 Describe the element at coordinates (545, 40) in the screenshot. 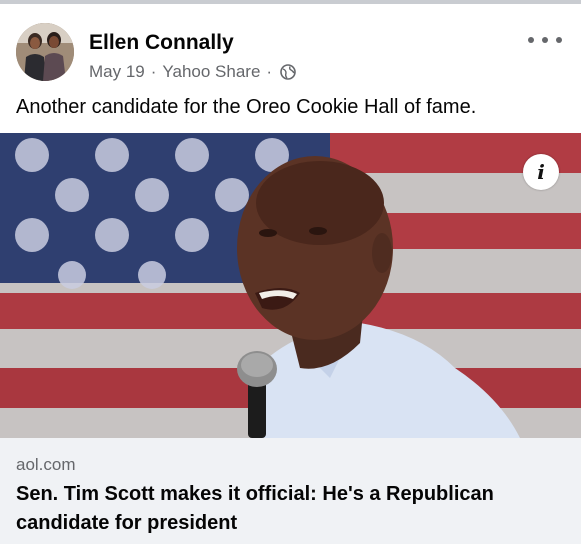

I see `more-options-icon` at that location.